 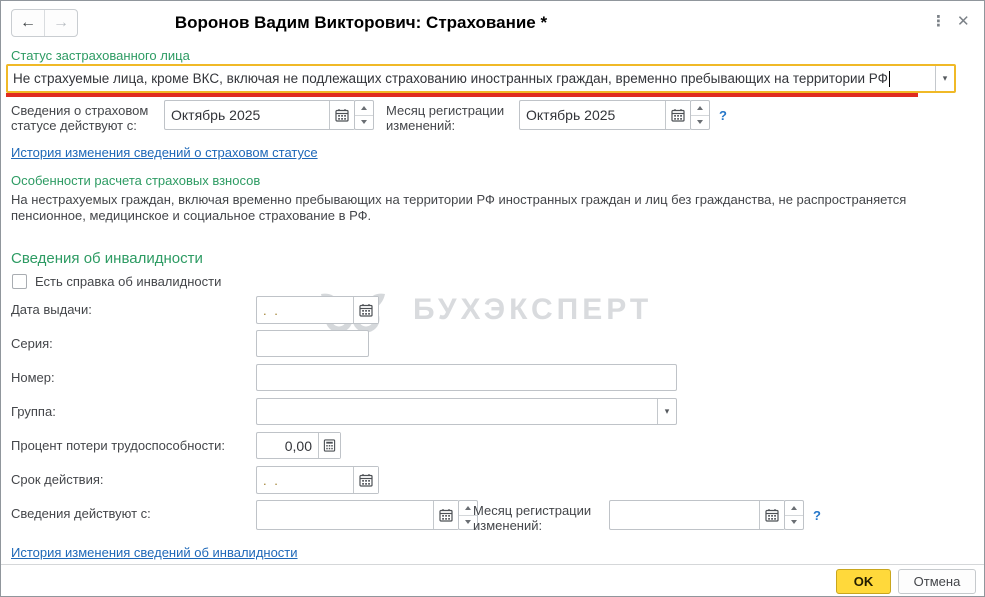 I want to click on cancel-button: Отмена, so click(x=937, y=581).